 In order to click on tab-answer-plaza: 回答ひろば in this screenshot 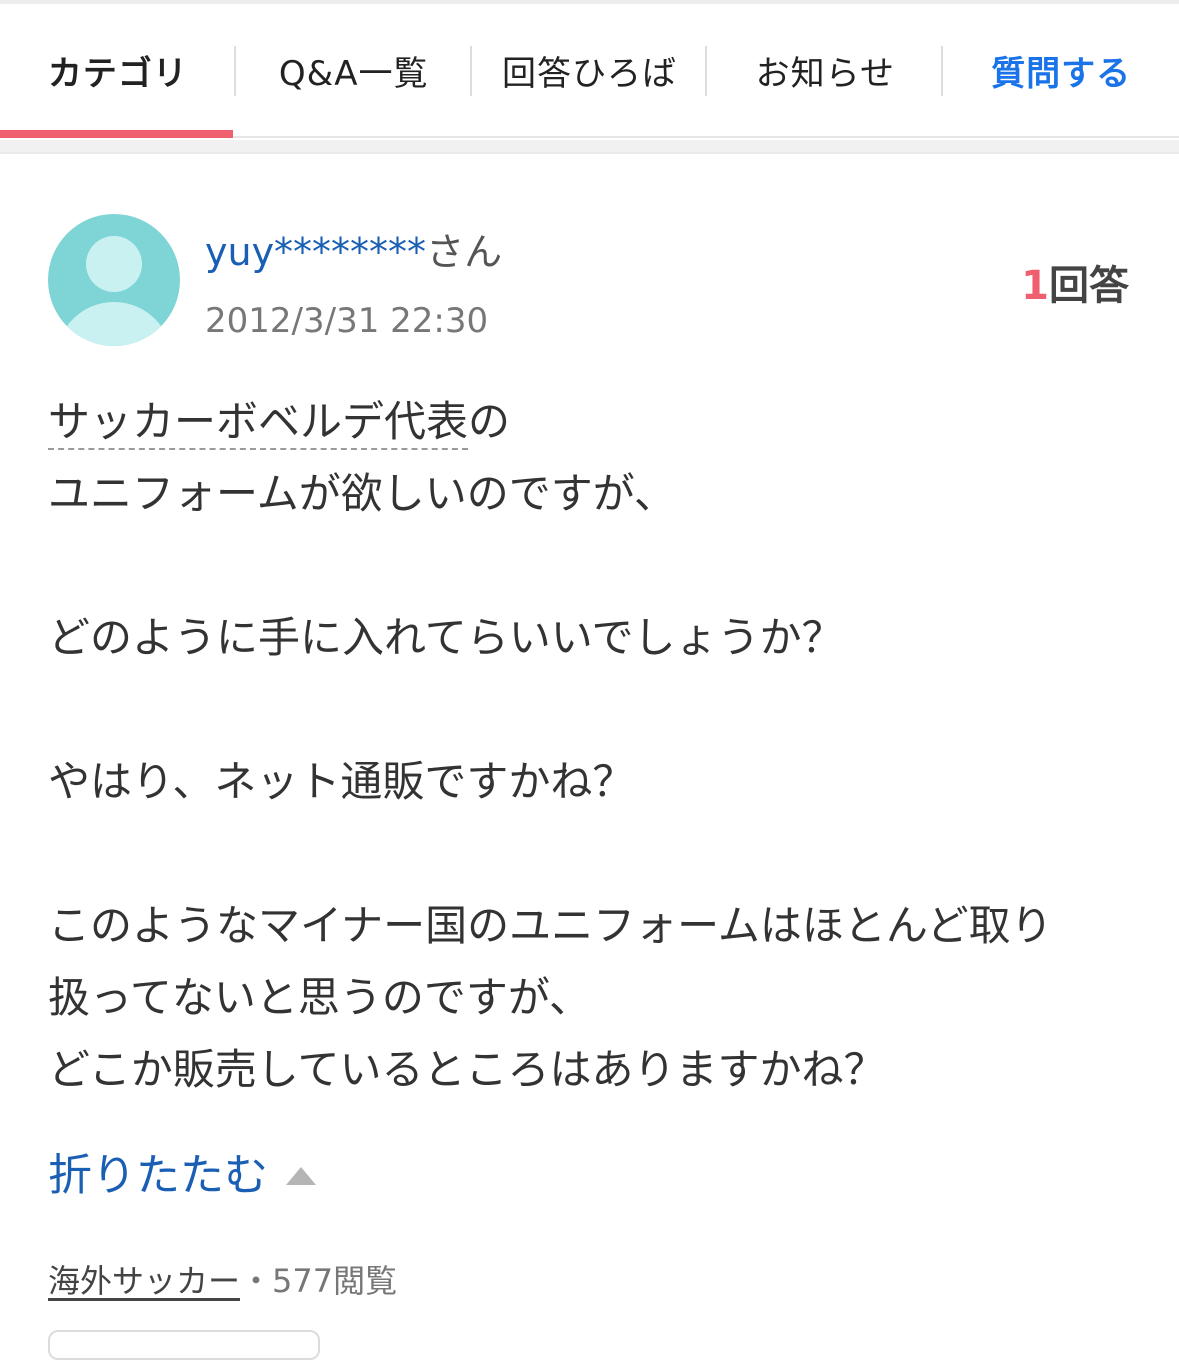, I will do `click(590, 70)`.